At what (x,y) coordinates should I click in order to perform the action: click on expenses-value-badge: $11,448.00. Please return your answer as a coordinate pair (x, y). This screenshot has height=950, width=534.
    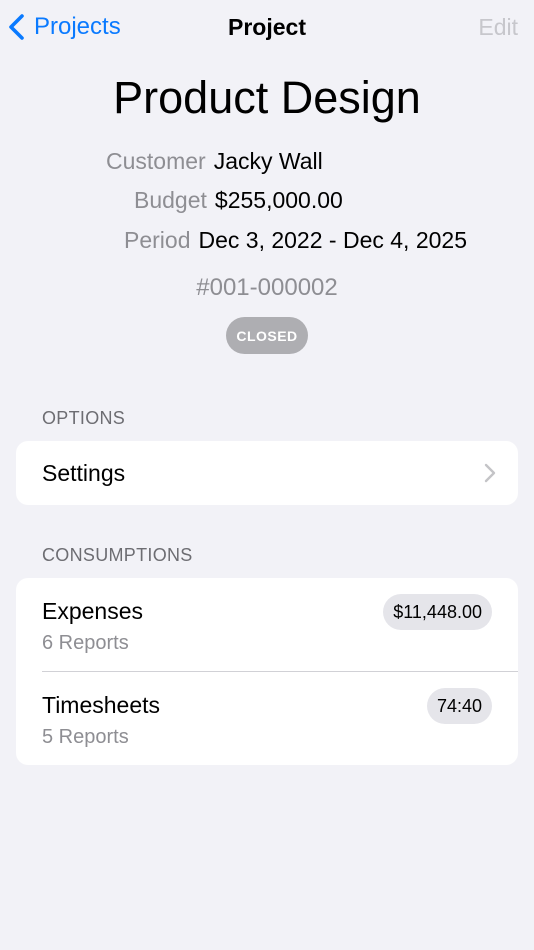
    Looking at the image, I should click on (437, 612).